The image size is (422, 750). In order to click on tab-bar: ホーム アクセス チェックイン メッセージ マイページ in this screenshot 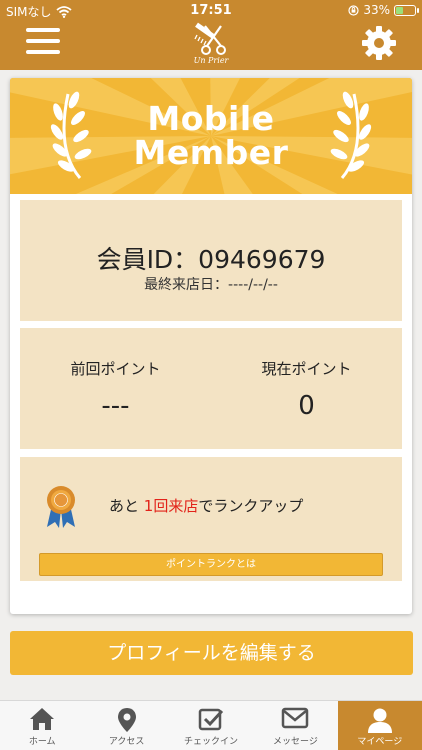, I will do `click(211, 725)`.